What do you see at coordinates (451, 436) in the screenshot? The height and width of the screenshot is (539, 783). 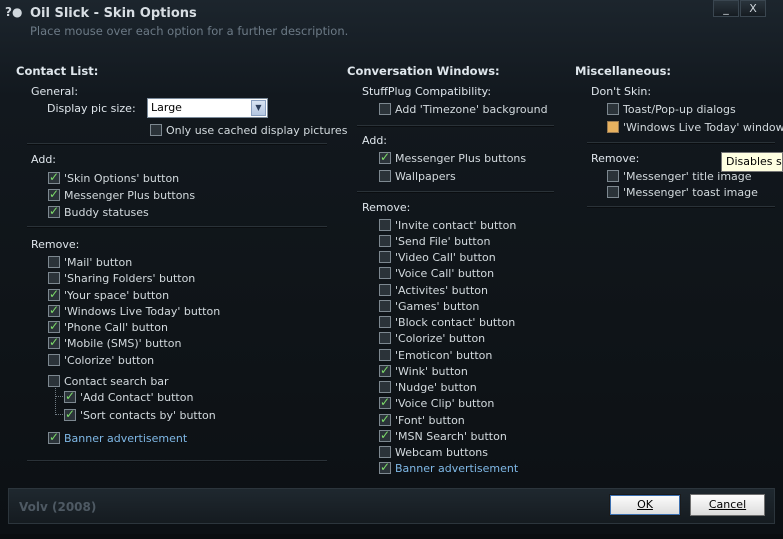 I see `option-label: 'MSN Search' button` at bounding box center [451, 436].